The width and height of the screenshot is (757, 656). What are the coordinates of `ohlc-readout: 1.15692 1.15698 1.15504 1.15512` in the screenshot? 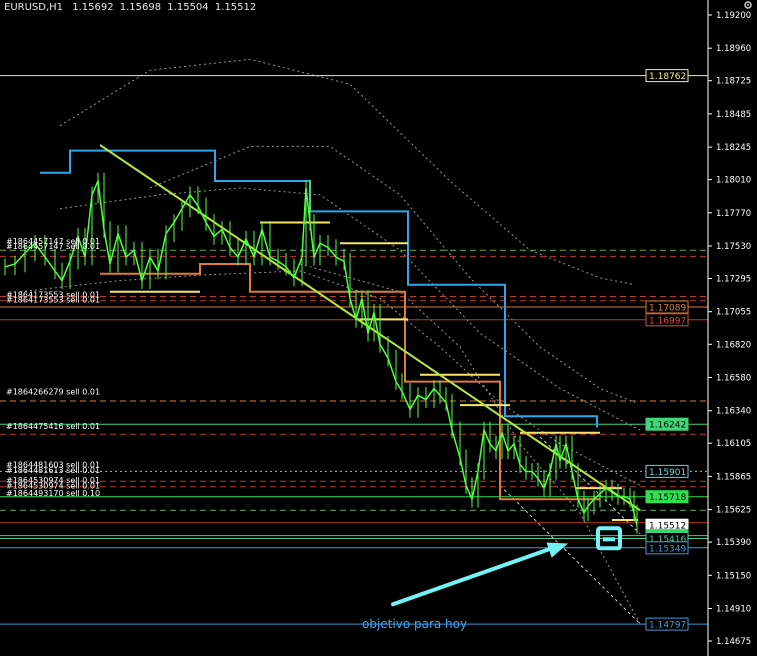 It's located at (165, 7).